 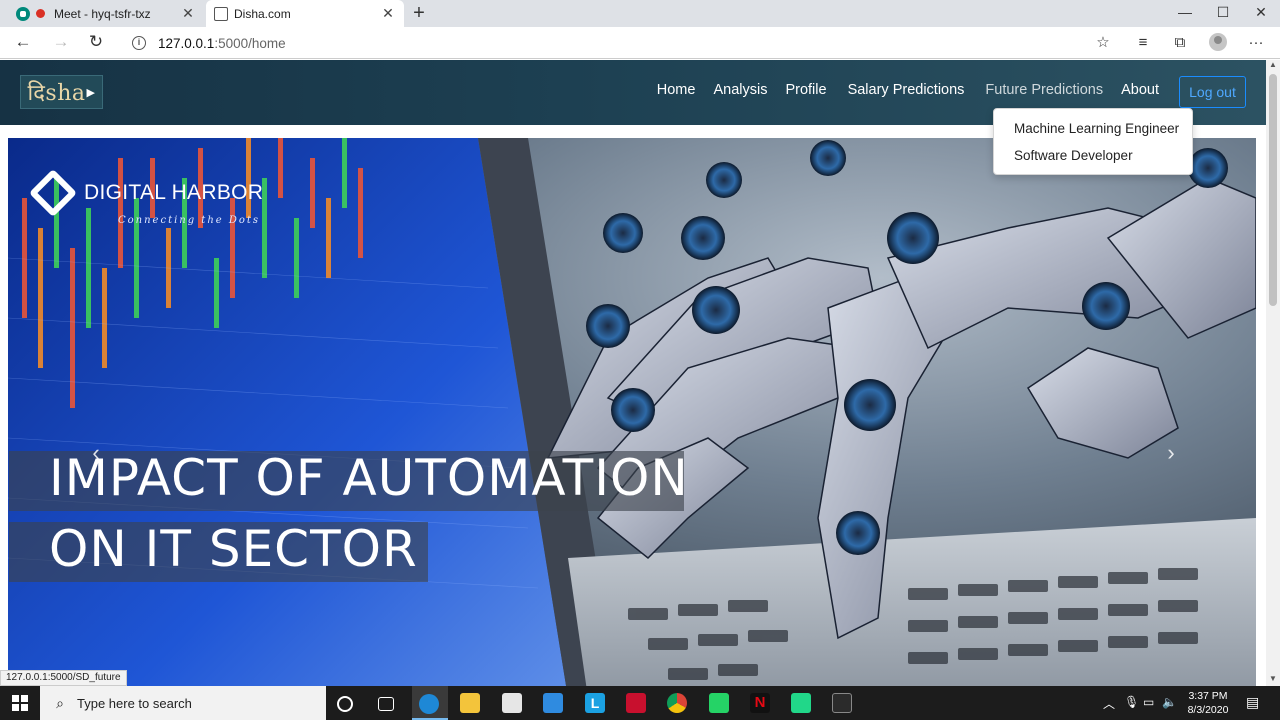 What do you see at coordinates (677, 703) in the screenshot?
I see `chrome-icon` at bounding box center [677, 703].